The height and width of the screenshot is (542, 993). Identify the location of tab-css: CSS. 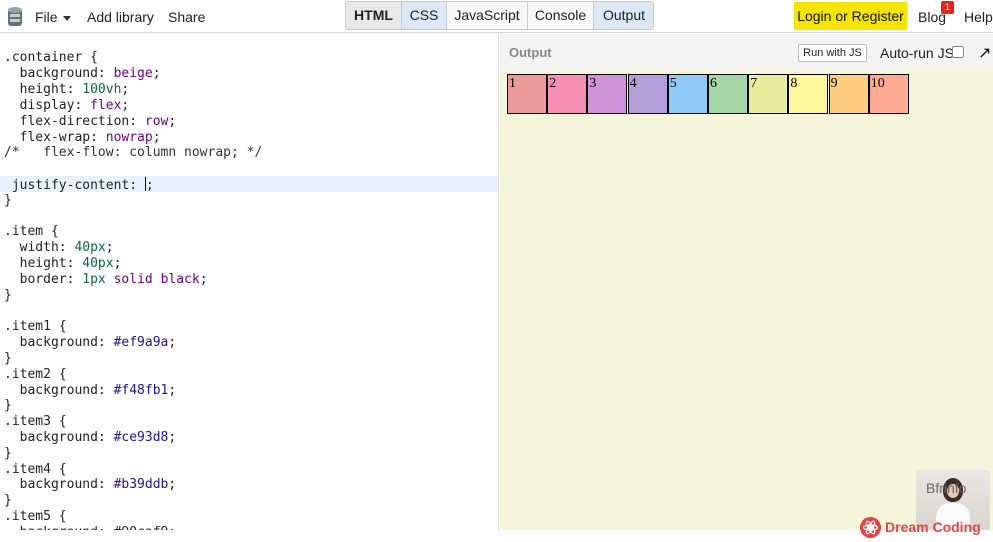
(424, 15).